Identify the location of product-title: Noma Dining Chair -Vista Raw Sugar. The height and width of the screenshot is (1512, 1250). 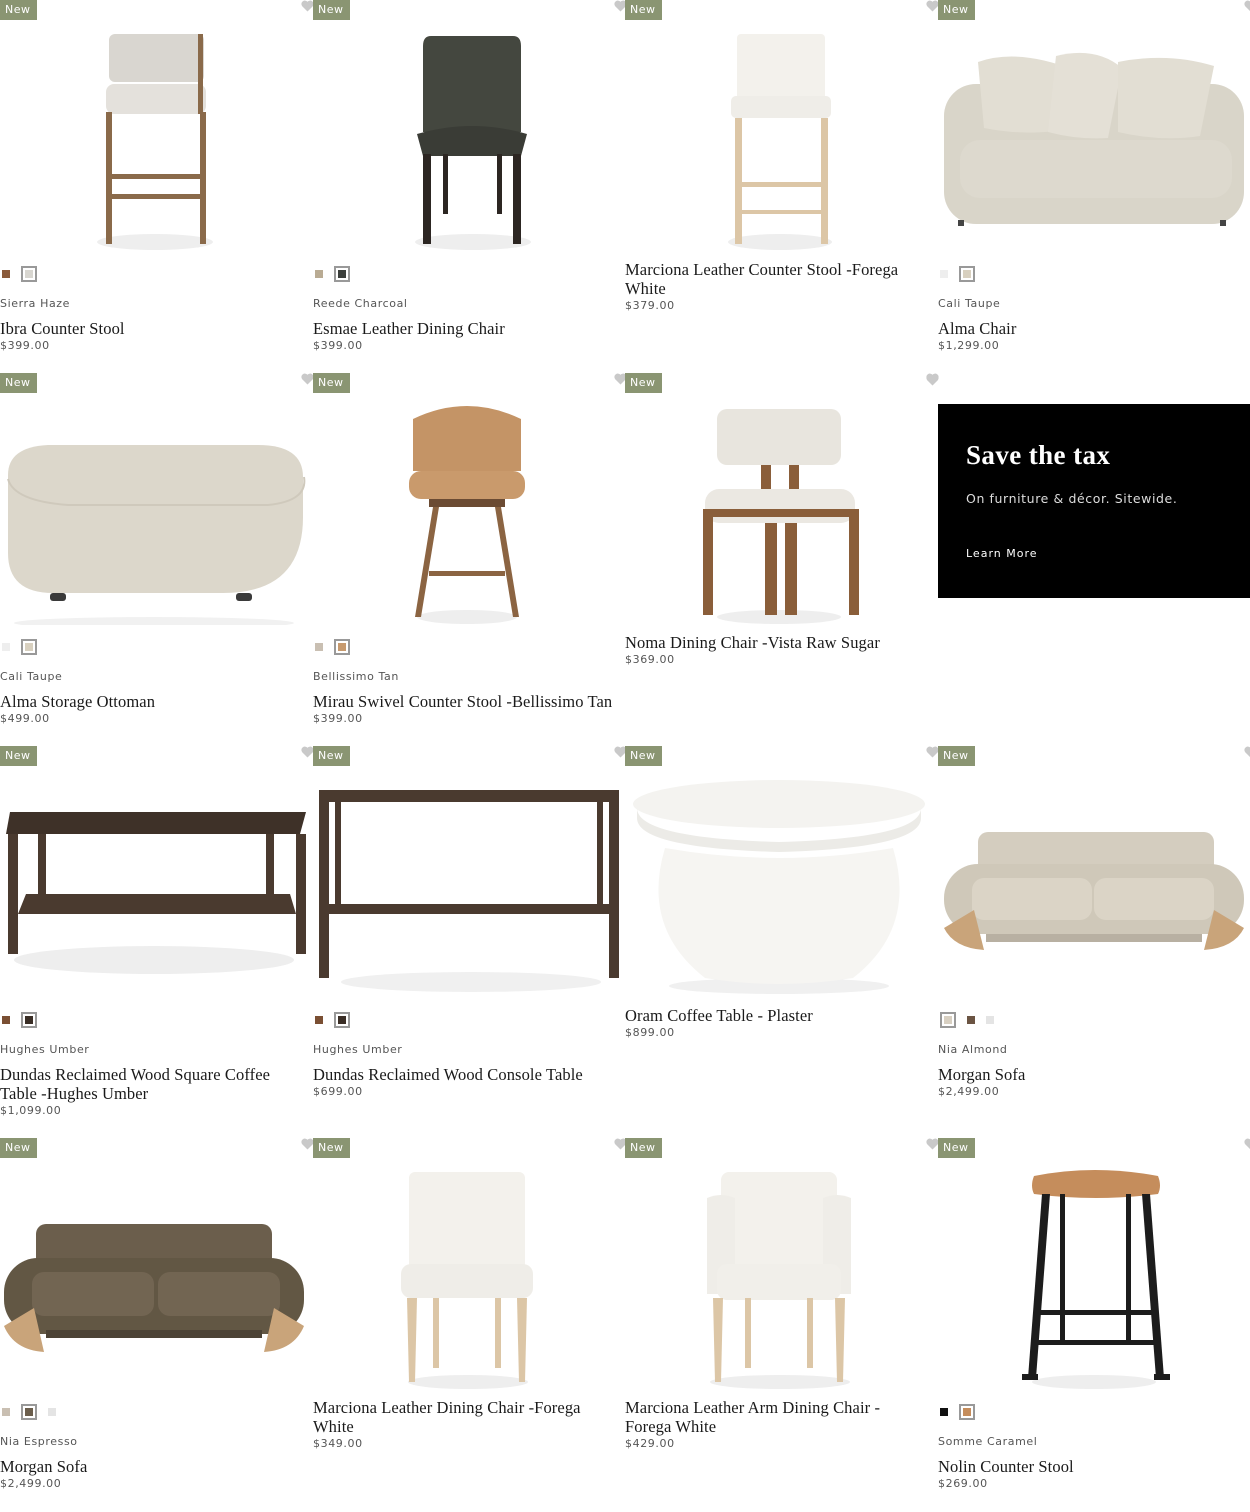
(775, 642).